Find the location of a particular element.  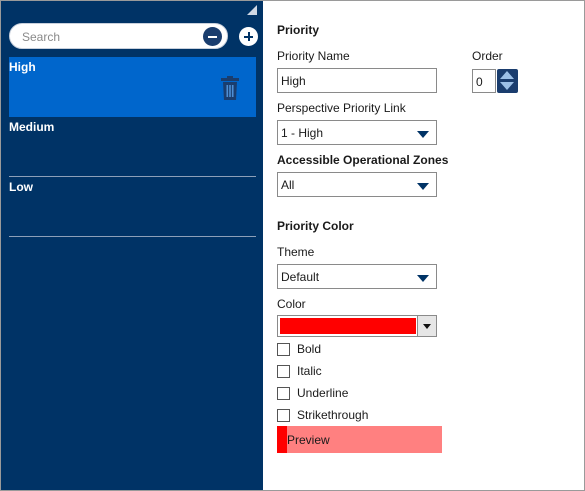

order-value: 0 is located at coordinates (479, 82).